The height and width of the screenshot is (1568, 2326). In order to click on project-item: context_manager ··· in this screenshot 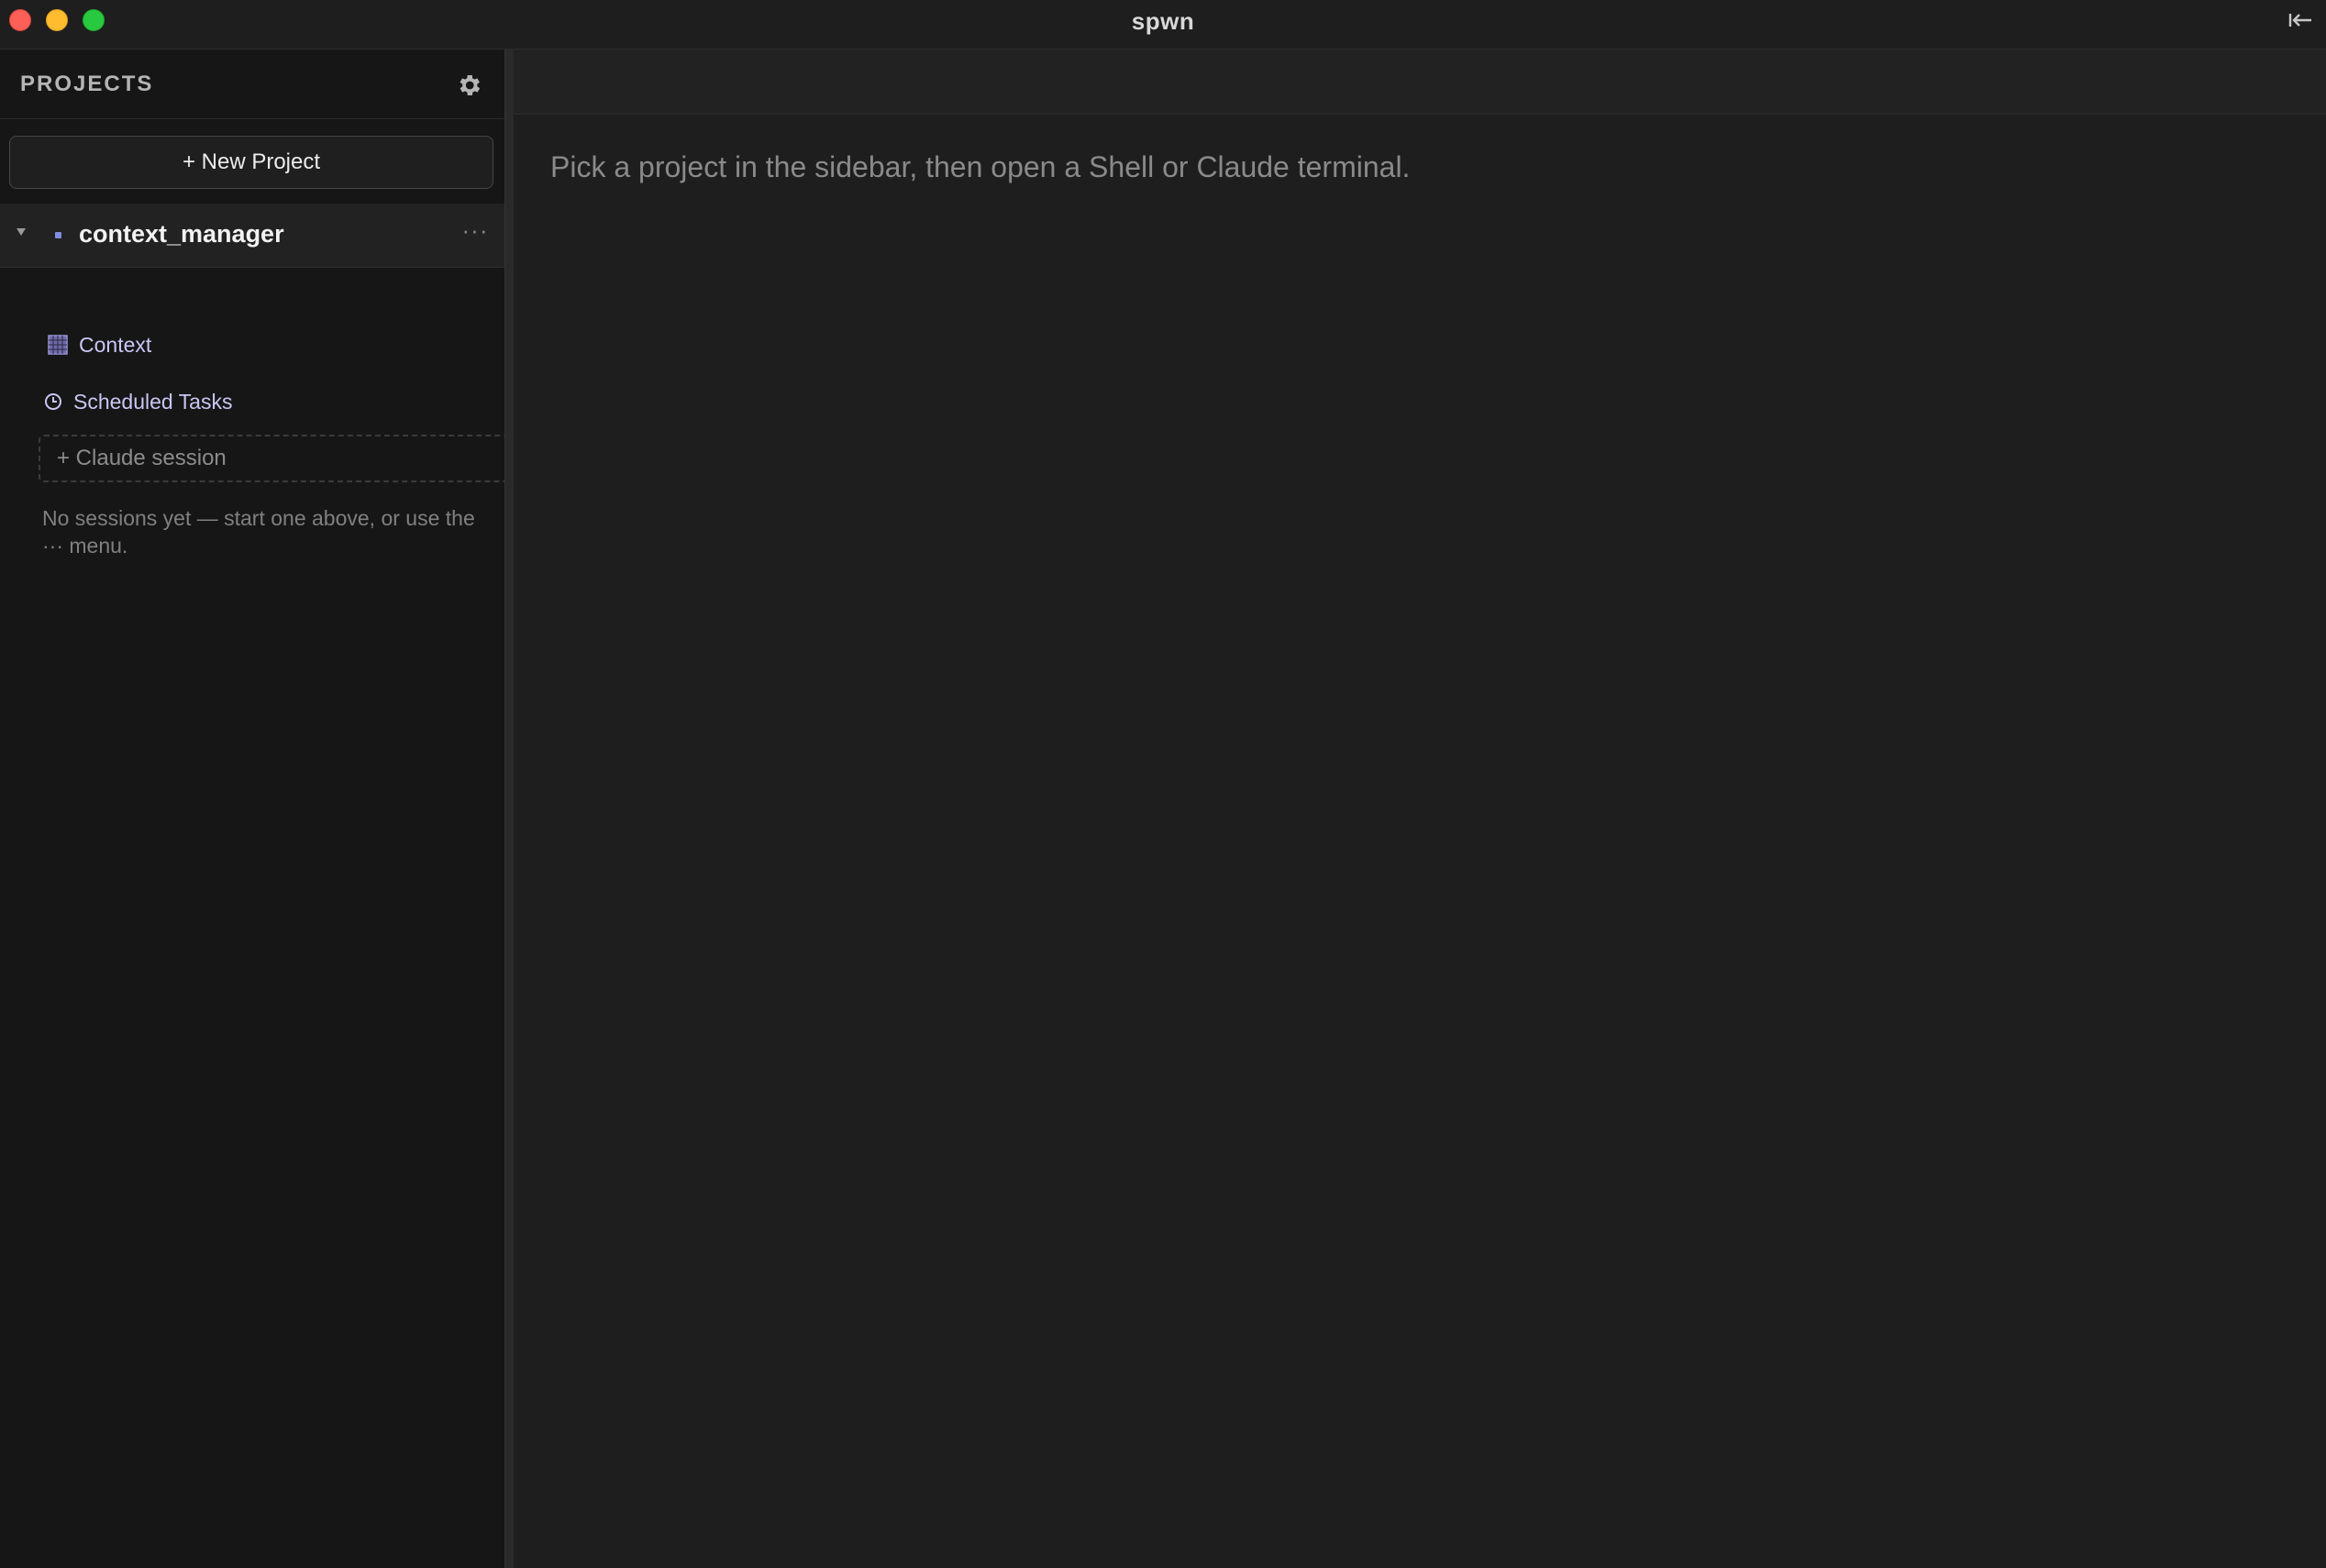, I will do `click(252, 236)`.